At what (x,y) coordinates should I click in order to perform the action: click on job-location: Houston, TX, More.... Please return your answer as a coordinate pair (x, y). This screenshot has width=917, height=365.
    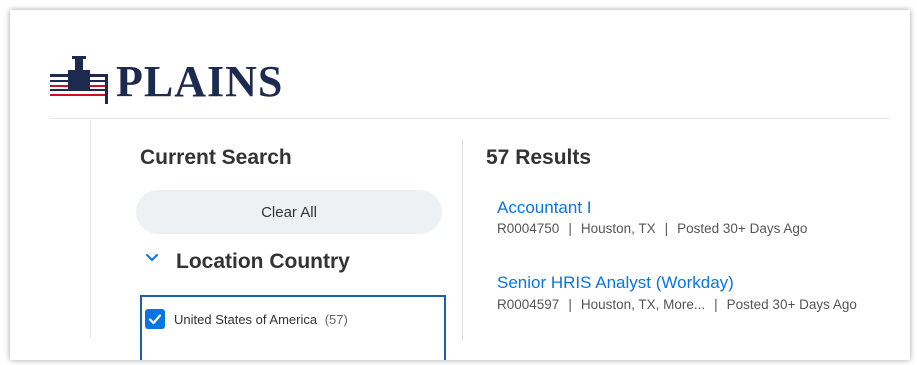
    Looking at the image, I should click on (643, 304).